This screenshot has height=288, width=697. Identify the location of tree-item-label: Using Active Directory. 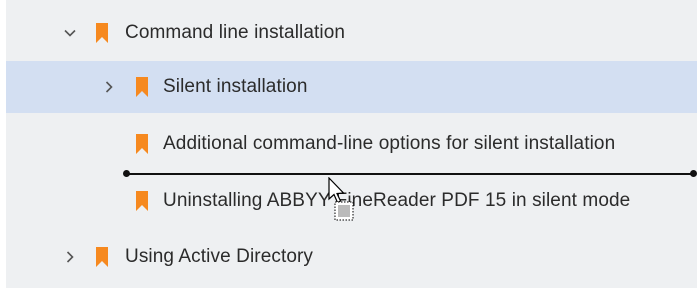
(219, 256).